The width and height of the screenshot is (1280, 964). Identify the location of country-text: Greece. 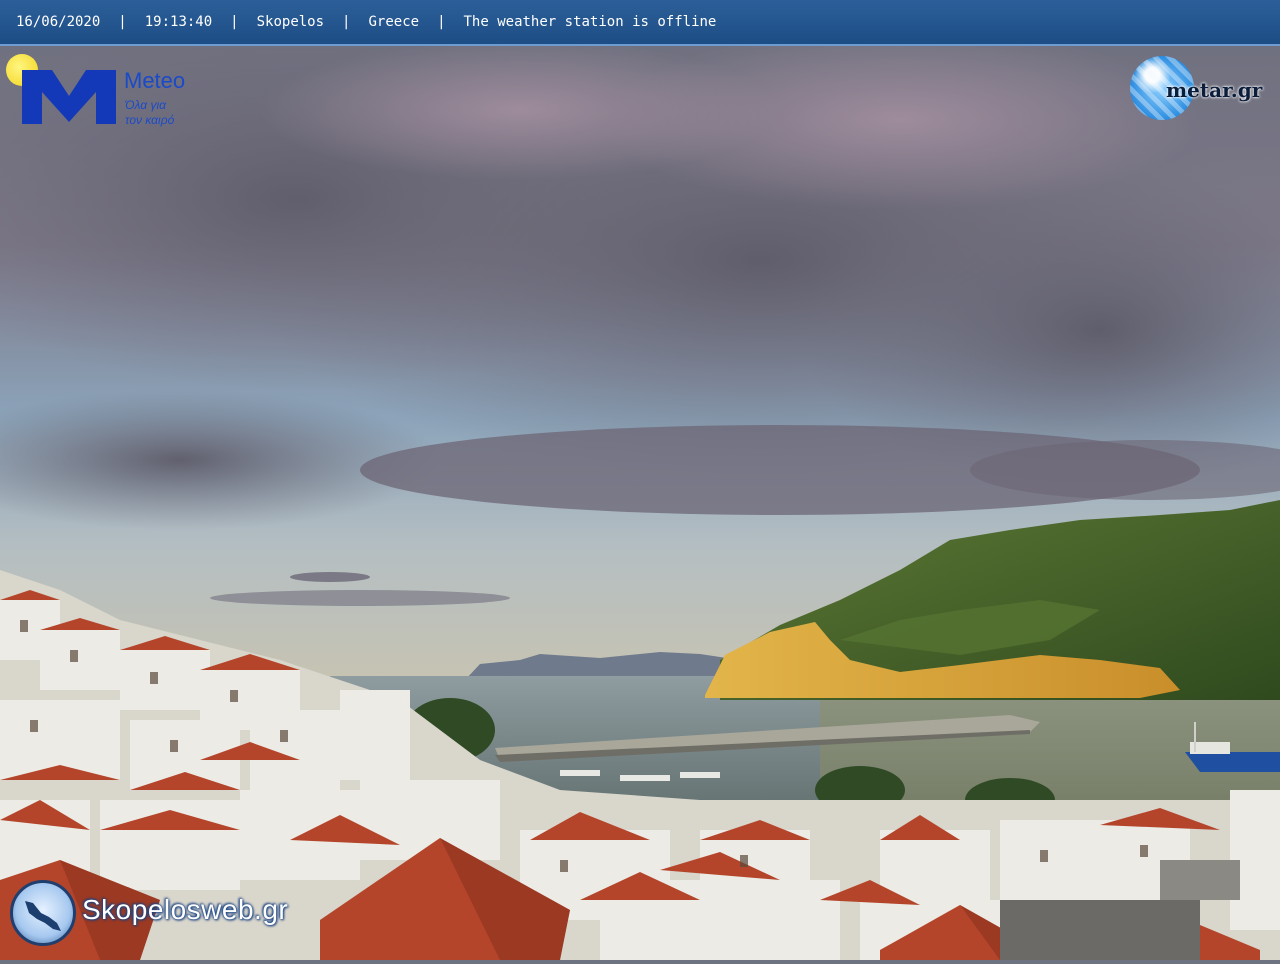
(394, 22).